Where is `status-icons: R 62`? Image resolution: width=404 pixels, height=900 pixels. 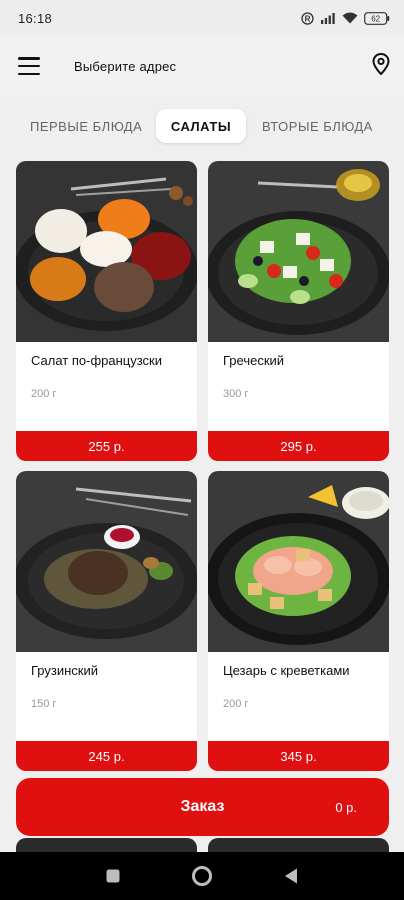
status-icons: R 62 is located at coordinates (345, 18).